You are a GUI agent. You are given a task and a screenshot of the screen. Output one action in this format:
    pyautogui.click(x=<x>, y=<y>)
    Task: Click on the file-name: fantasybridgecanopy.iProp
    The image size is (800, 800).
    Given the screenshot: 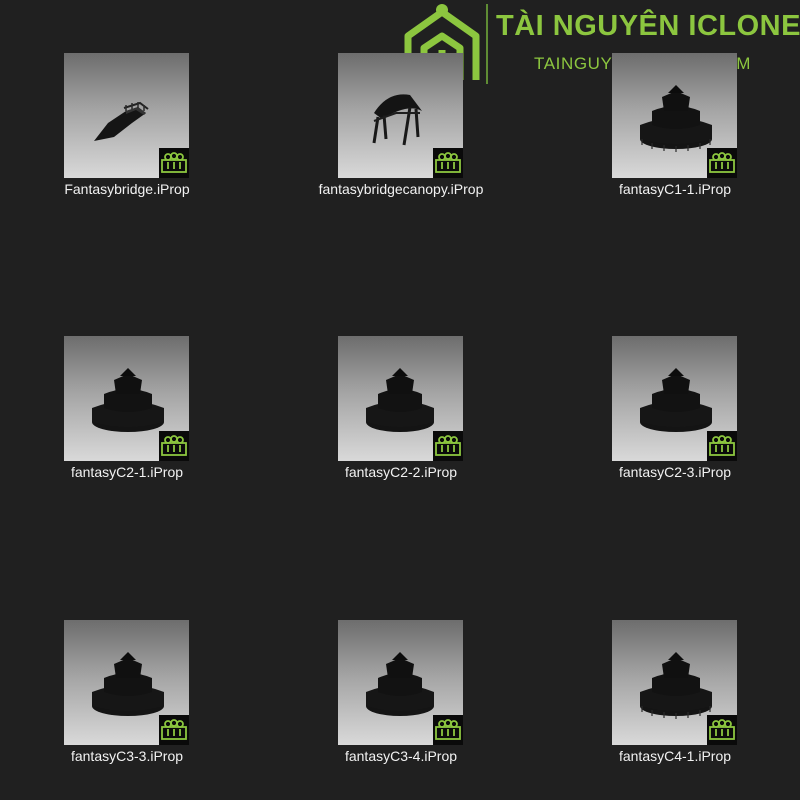 What is the action you would take?
    pyautogui.click(x=401, y=189)
    